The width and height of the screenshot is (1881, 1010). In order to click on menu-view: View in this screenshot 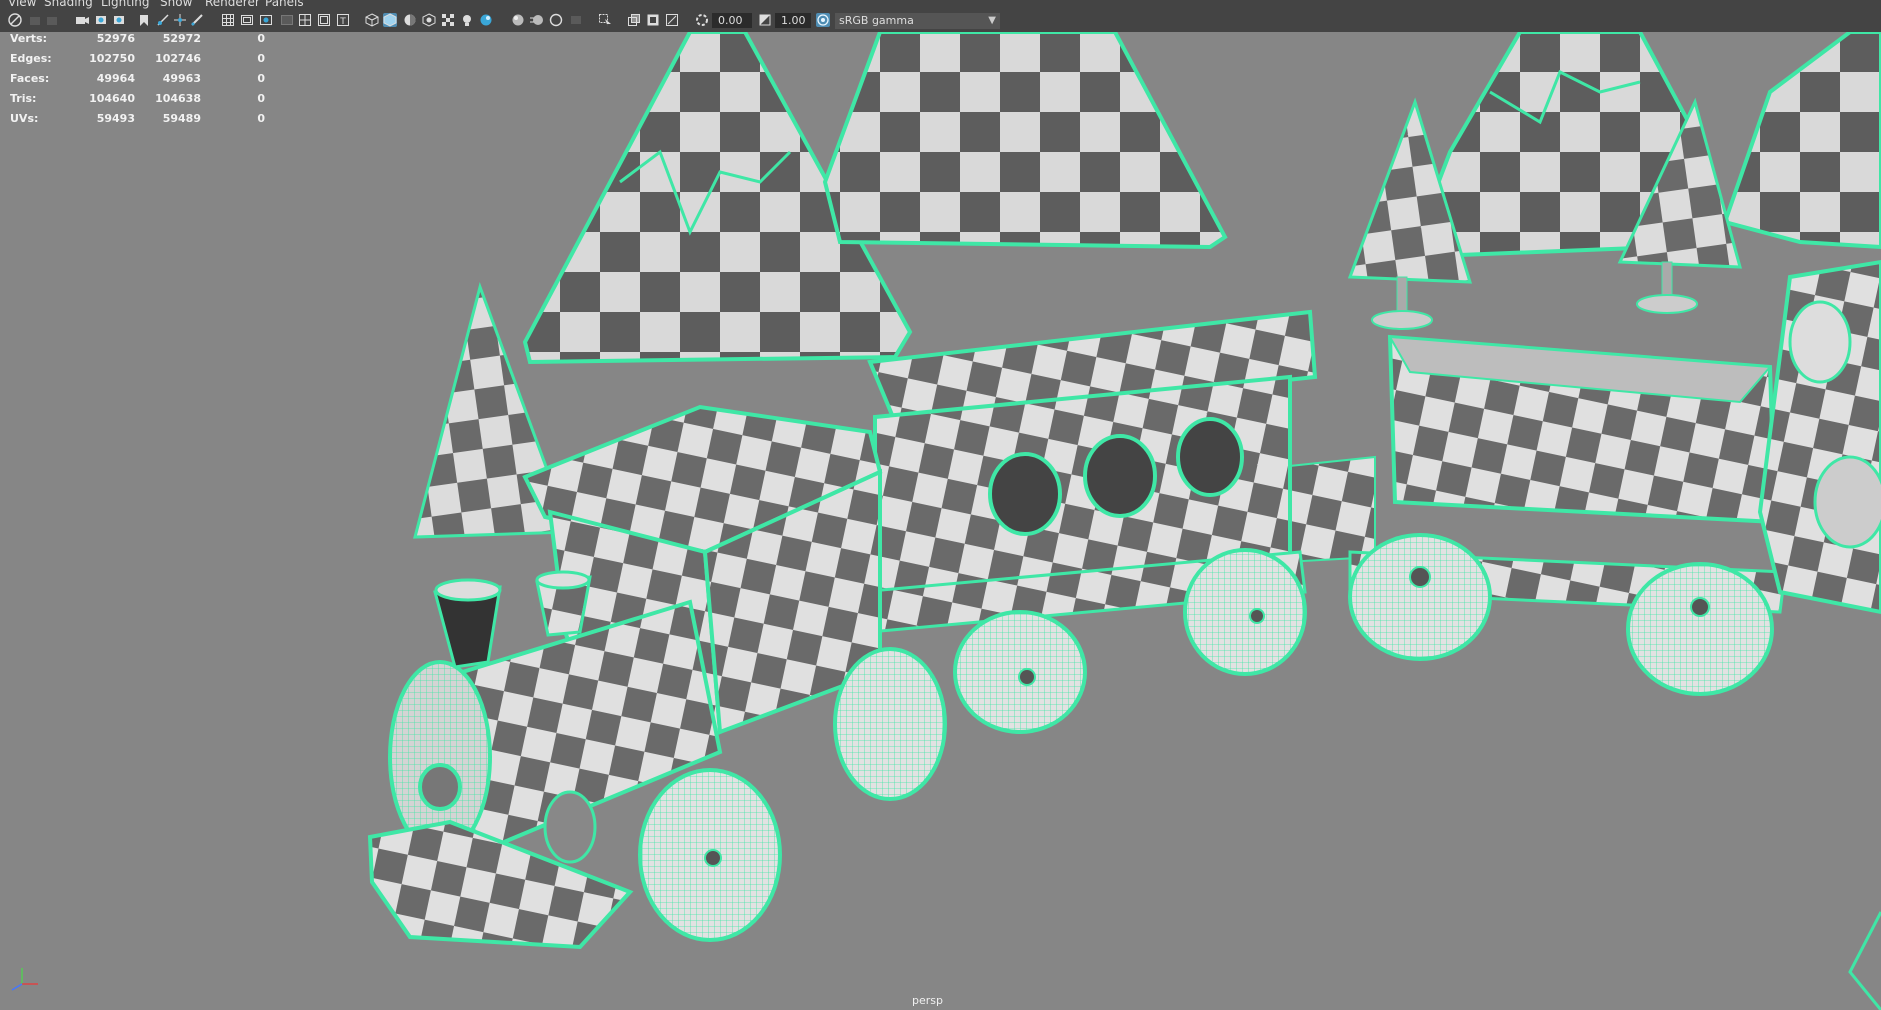, I will do `click(22, 4)`.